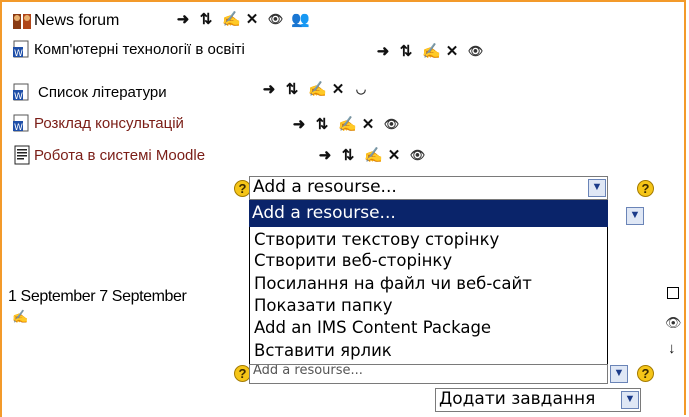  I want to click on resource-row-1: W Комп'ютерні технології в освіті, so click(128, 49).